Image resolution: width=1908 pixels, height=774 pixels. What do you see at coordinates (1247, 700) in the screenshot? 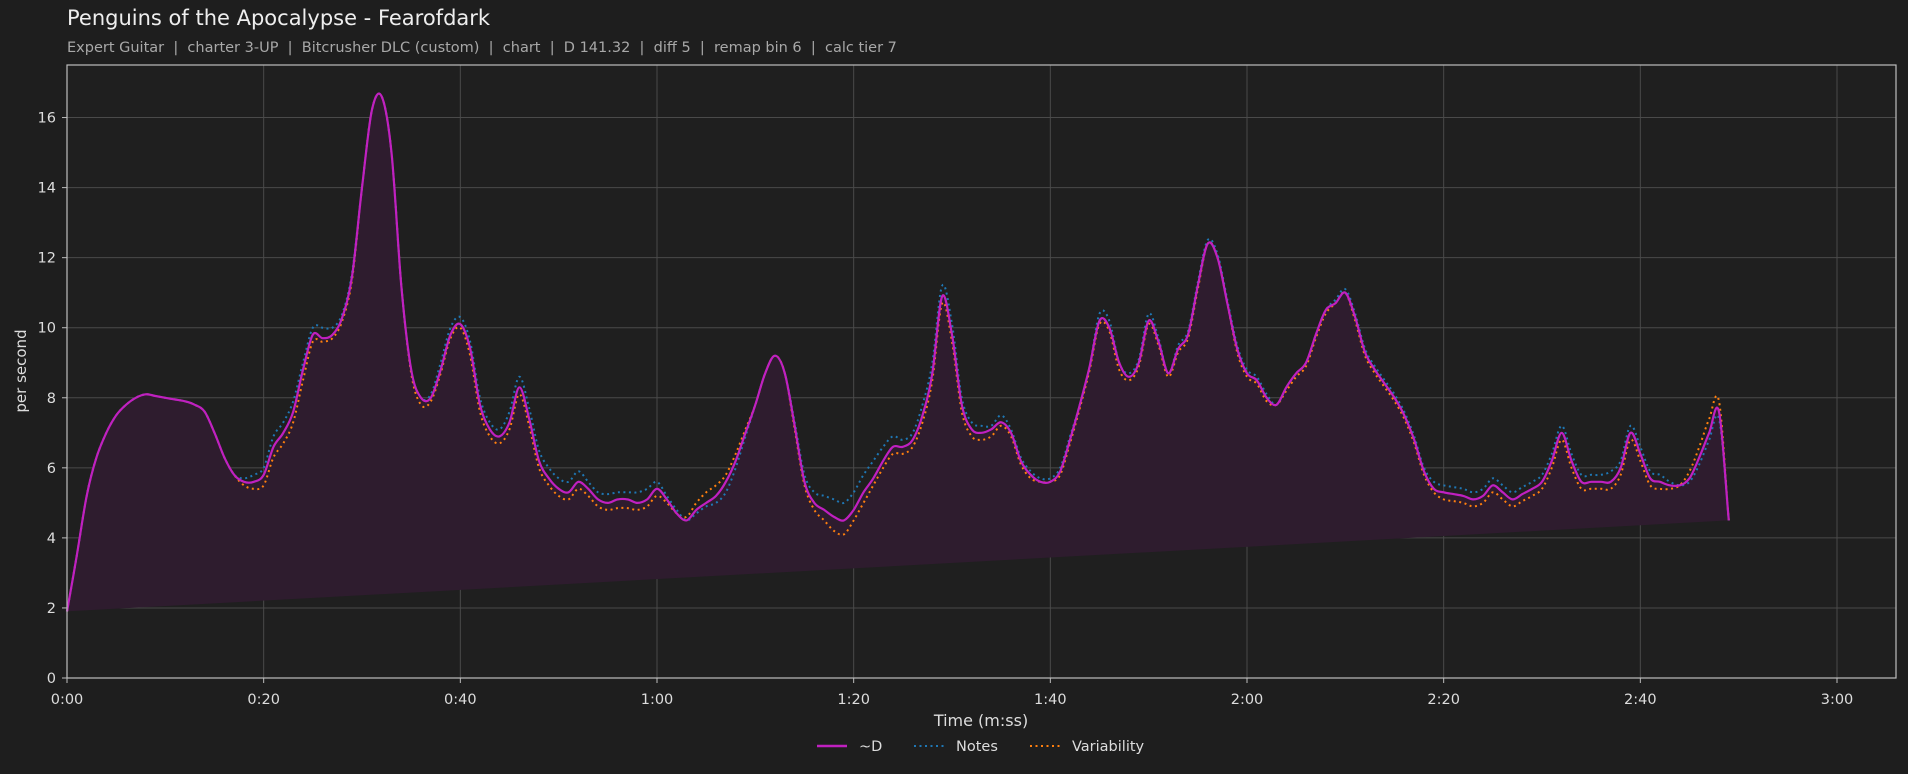
I see `x-tick-label: 2:00` at bounding box center [1247, 700].